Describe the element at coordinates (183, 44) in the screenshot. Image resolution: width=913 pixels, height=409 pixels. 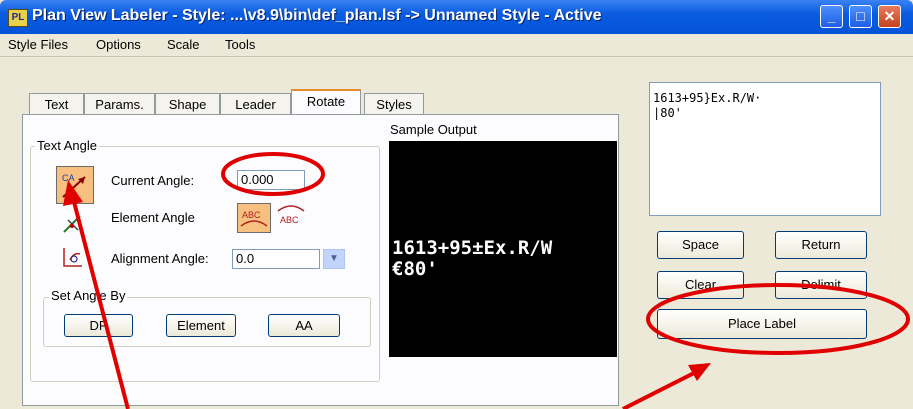
I see `menu-scale: Scale` at that location.